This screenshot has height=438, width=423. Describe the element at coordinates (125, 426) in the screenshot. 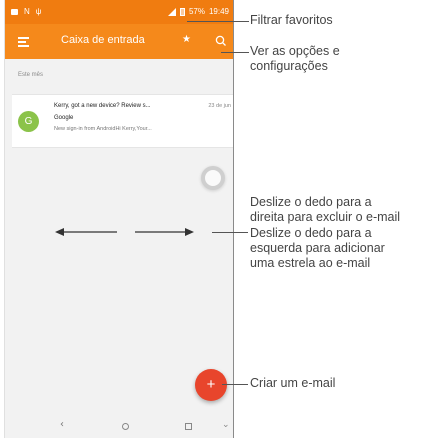

I see `home-icon` at that location.